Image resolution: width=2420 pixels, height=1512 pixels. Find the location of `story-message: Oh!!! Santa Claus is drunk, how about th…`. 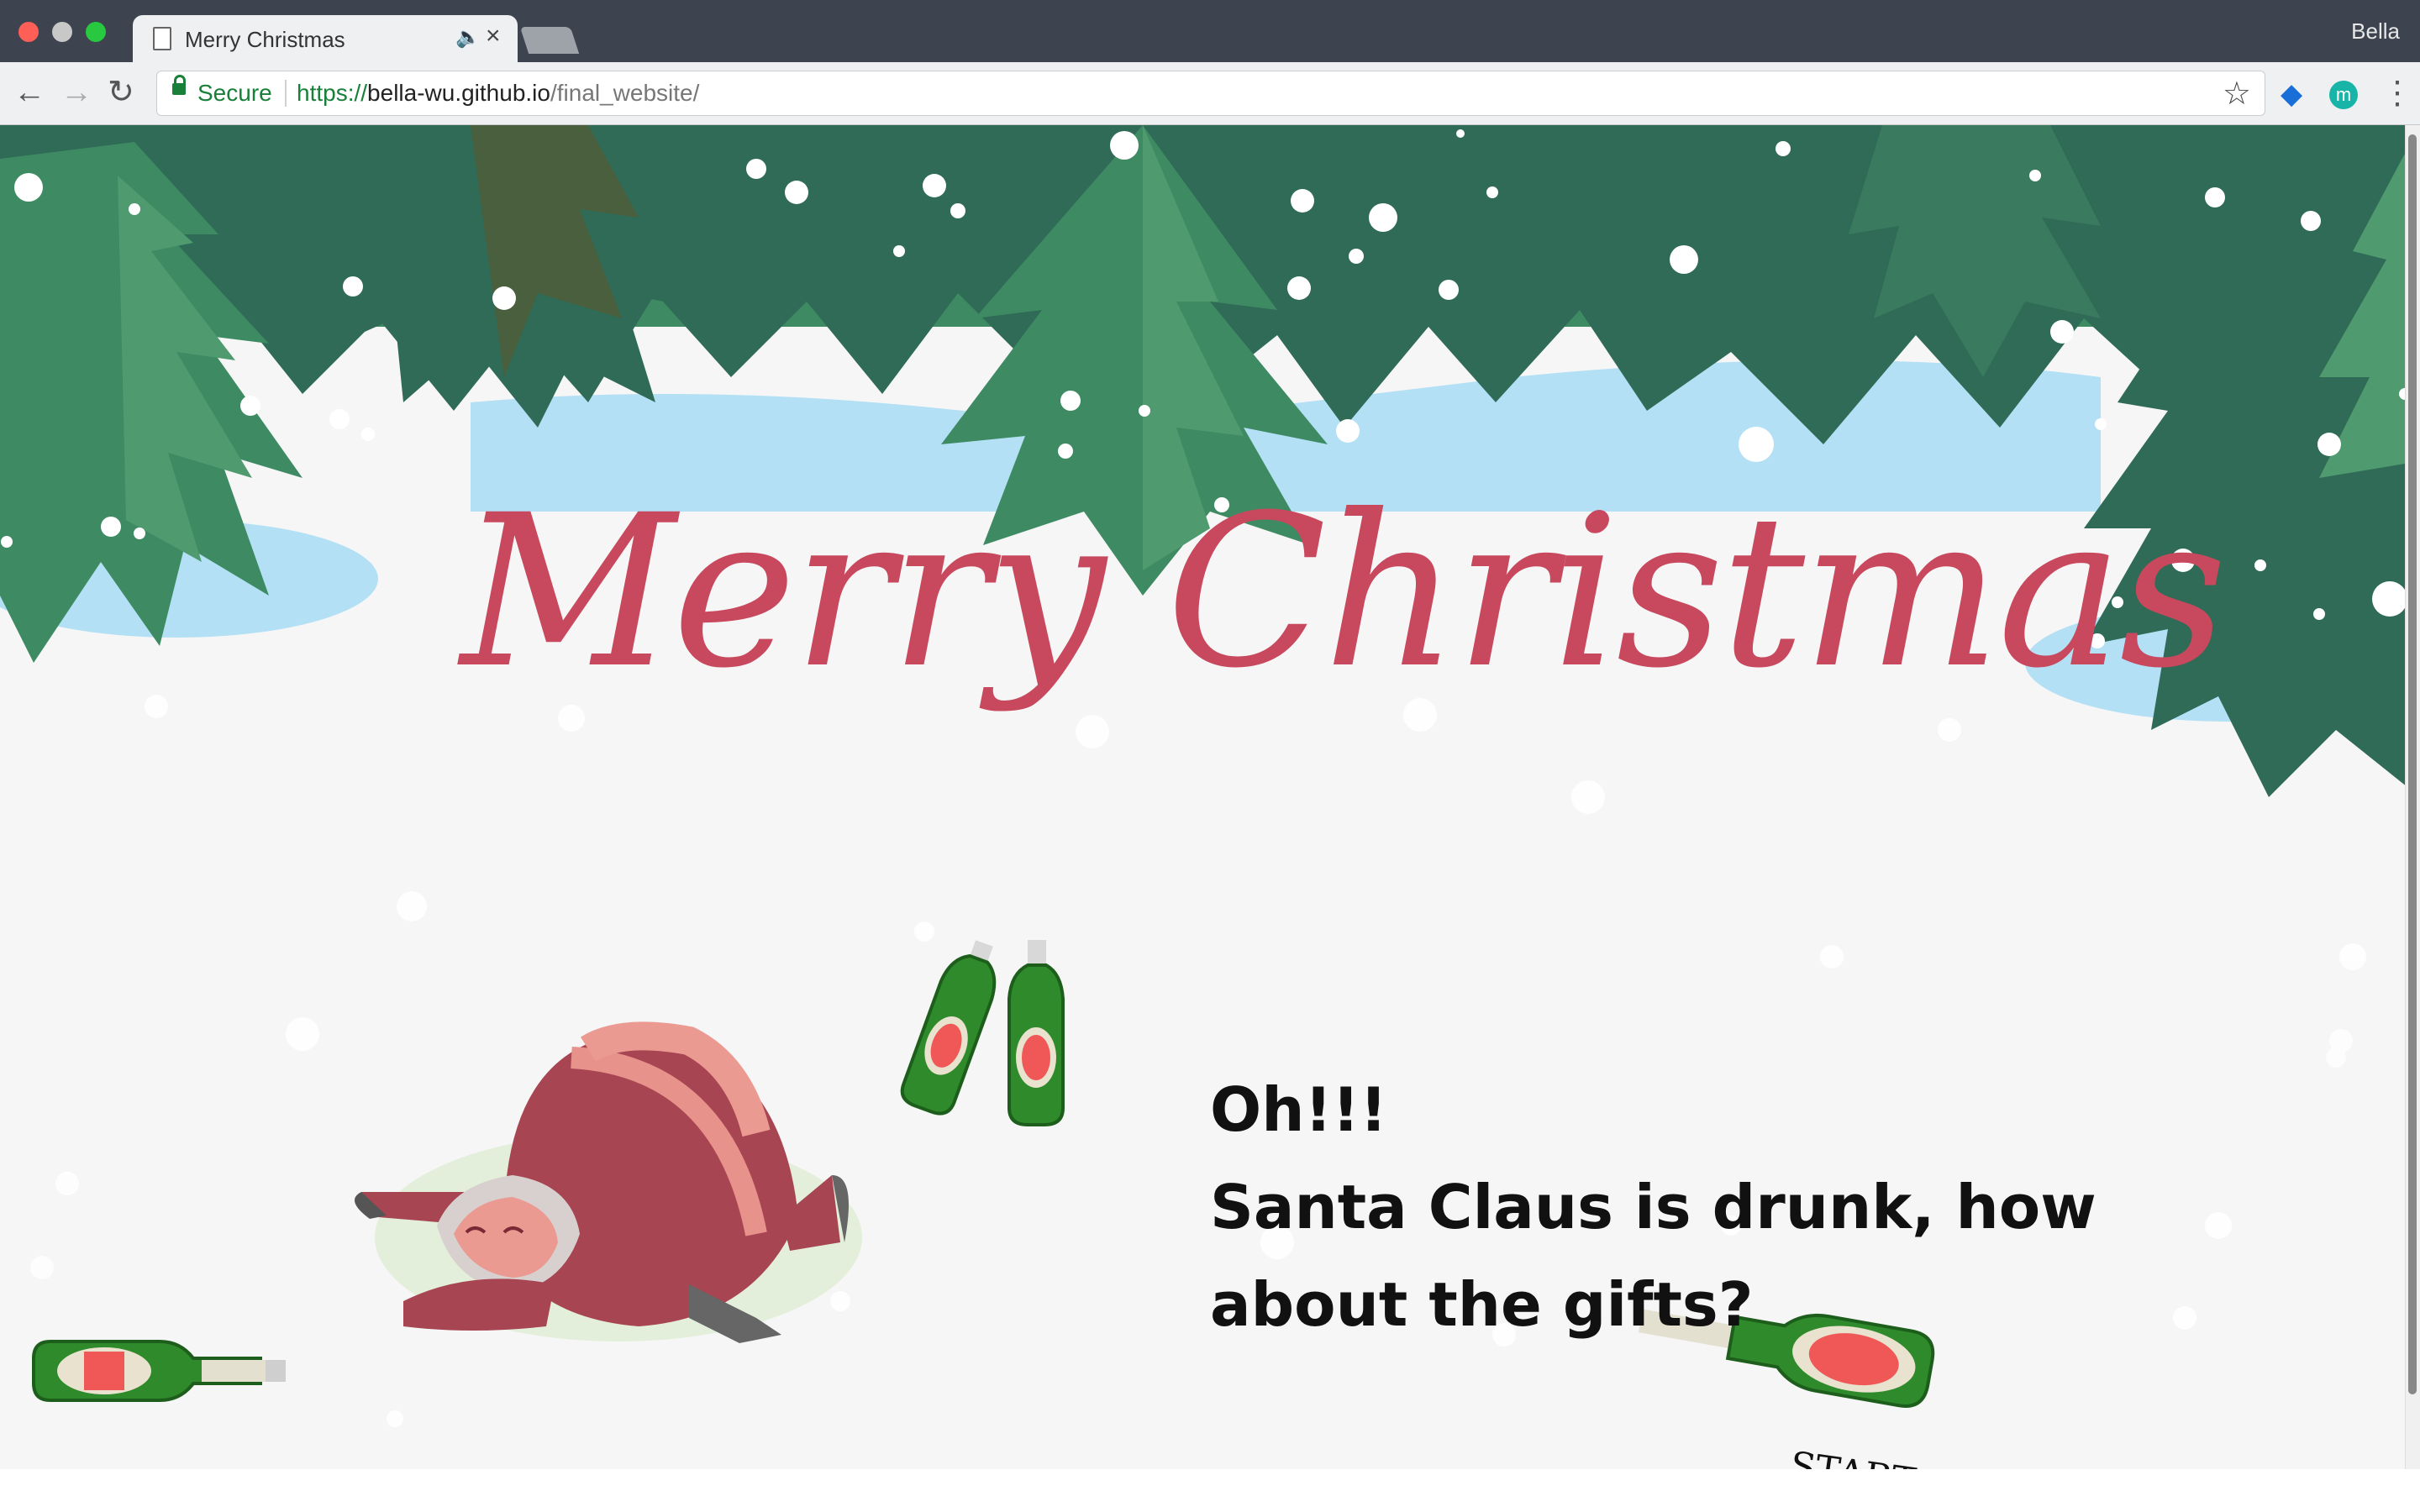

story-message: Oh!!! Santa Claus is drunk, how about th… is located at coordinates (1756, 1207).